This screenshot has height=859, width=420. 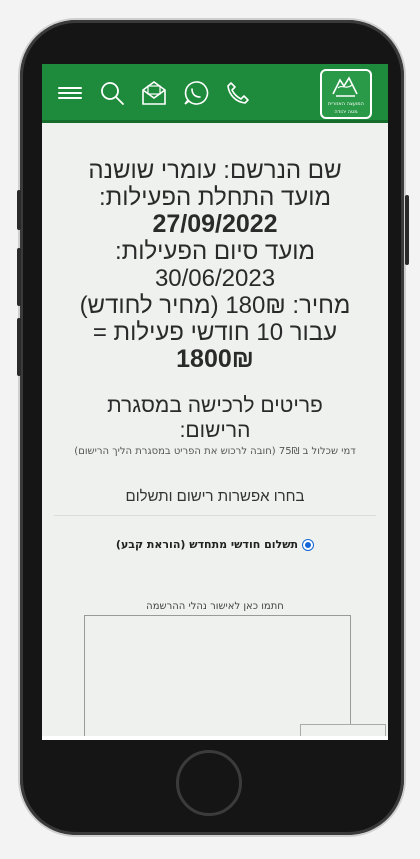 I want to click on payment-option-row: תשלום חודשי מתחדש (הוראת קבע), so click(x=215, y=544).